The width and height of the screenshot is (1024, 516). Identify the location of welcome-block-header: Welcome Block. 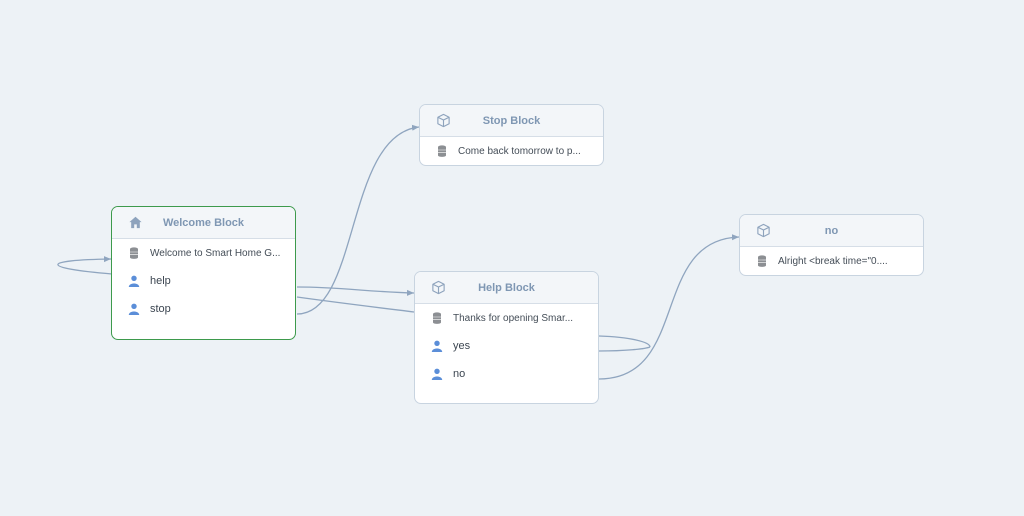
(203, 223).